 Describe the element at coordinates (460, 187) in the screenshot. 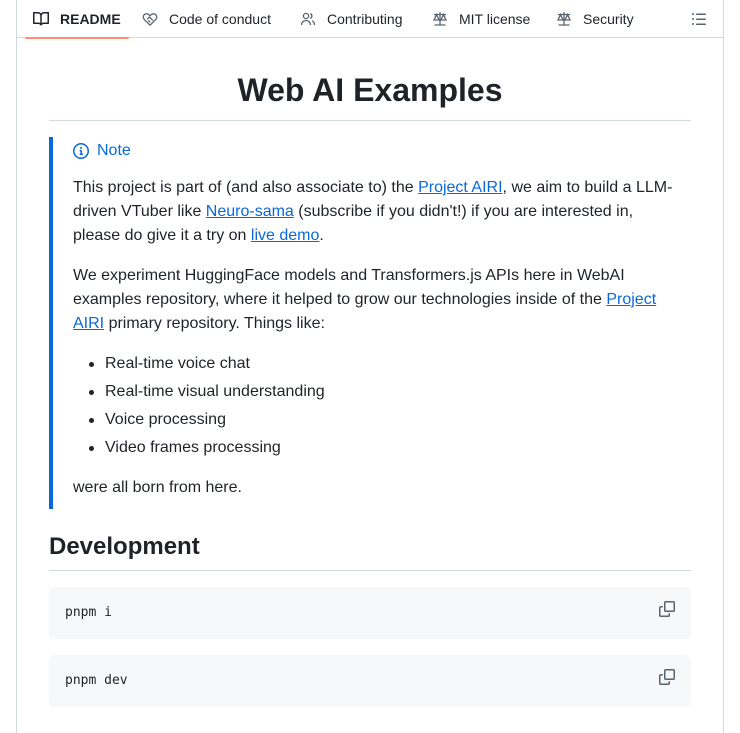

I see `project-airi-link: Project AIRI` at that location.